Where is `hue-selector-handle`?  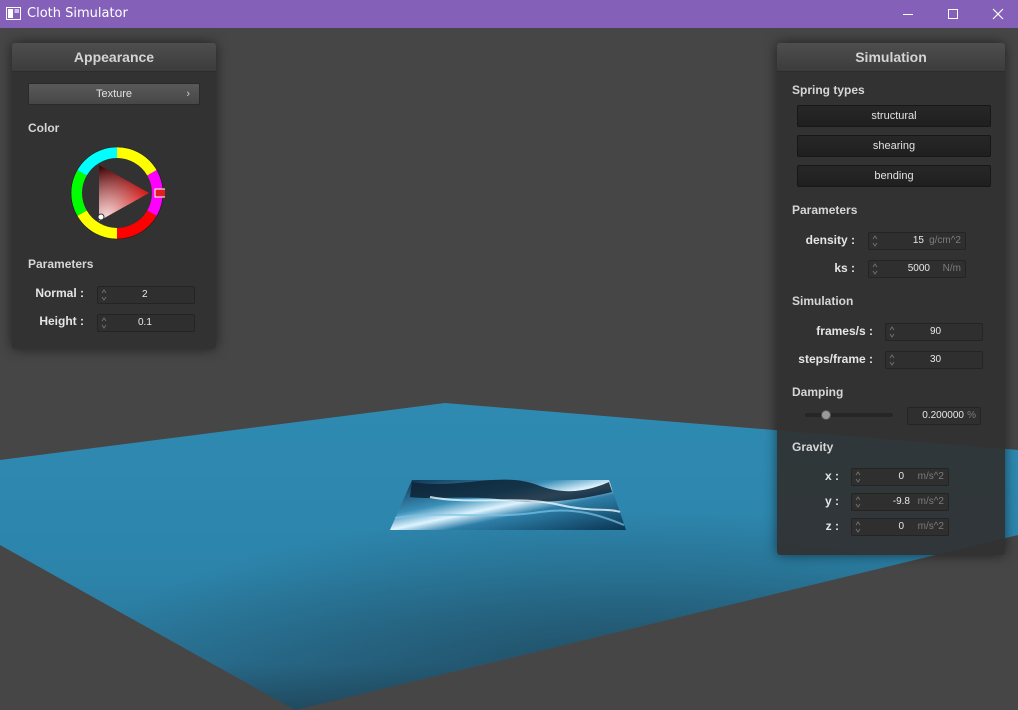 hue-selector-handle is located at coordinates (159, 193).